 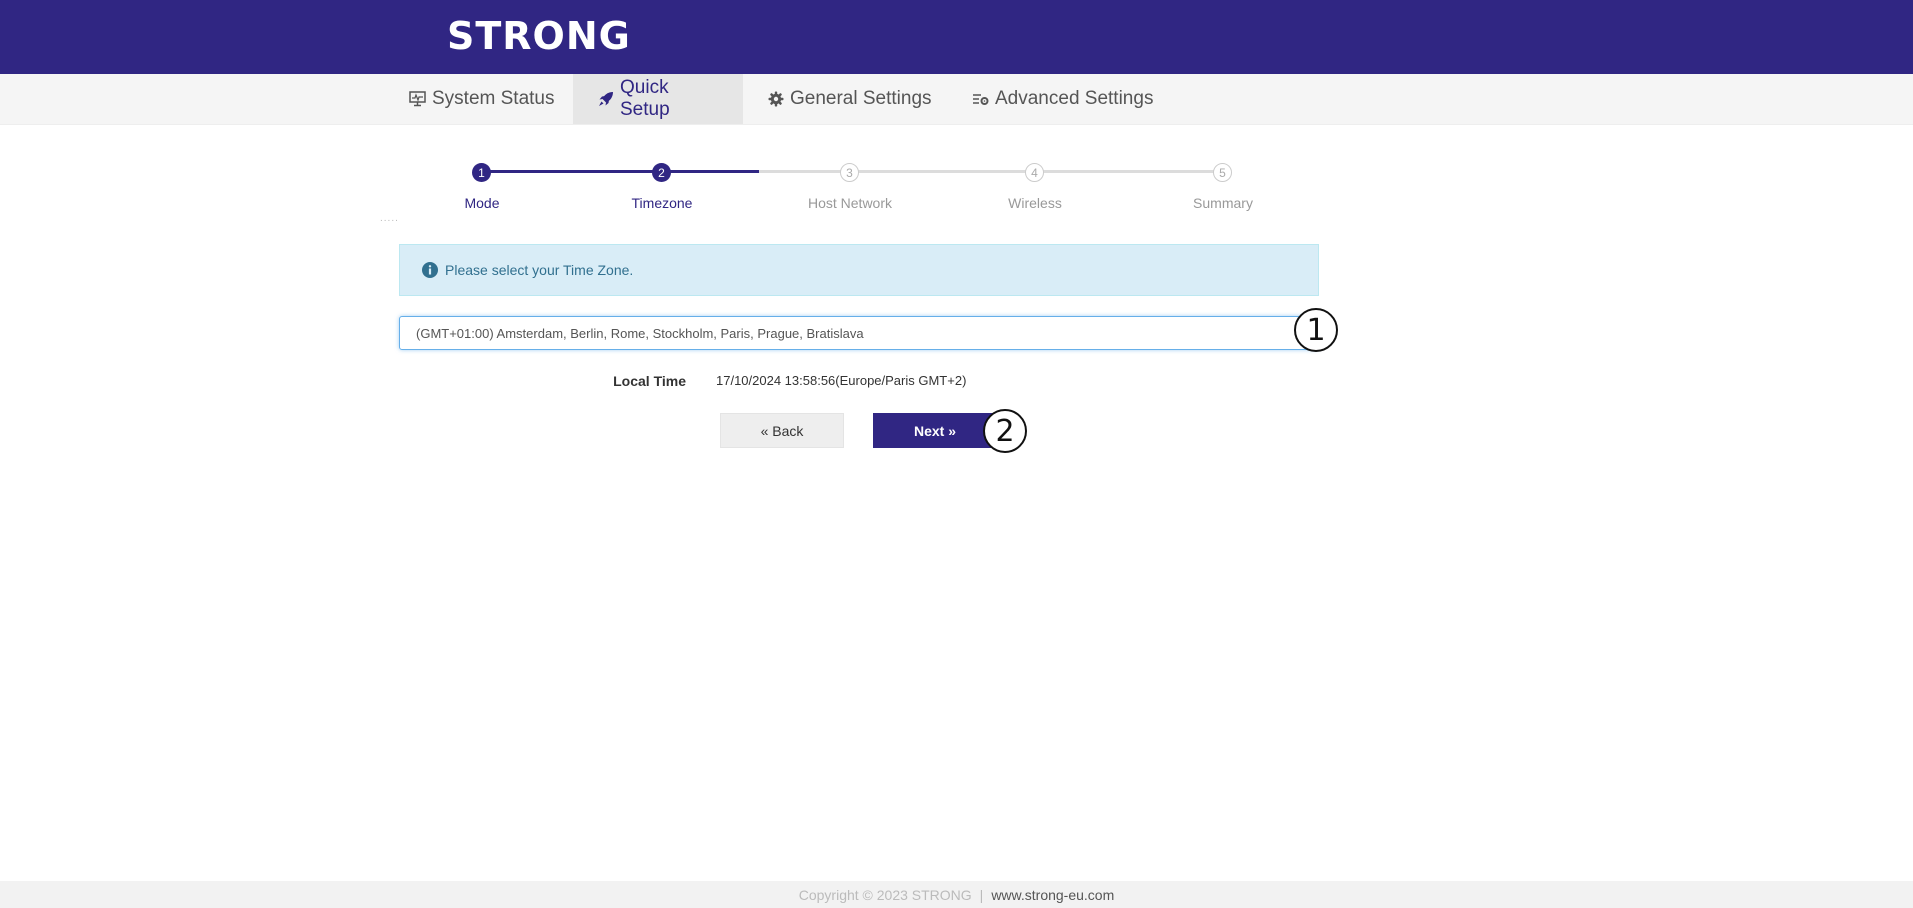 What do you see at coordinates (481, 172) in the screenshot?
I see `step-1-marker: 1` at bounding box center [481, 172].